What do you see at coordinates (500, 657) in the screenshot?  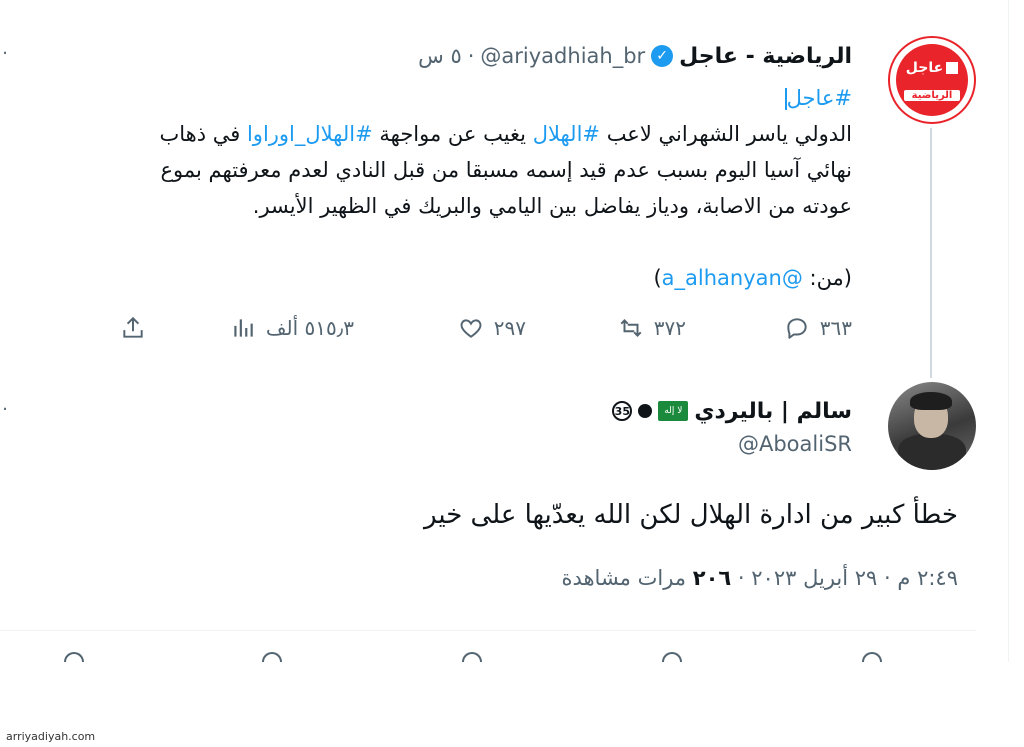 I see `reply-actions-cut` at bounding box center [500, 657].